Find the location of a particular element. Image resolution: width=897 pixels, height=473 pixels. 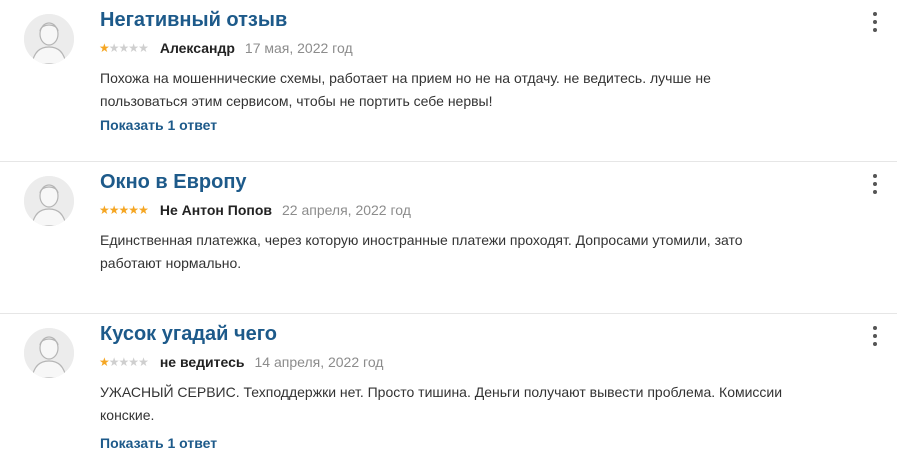

review-date: 17 мая, 2022 год is located at coordinates (298, 48).